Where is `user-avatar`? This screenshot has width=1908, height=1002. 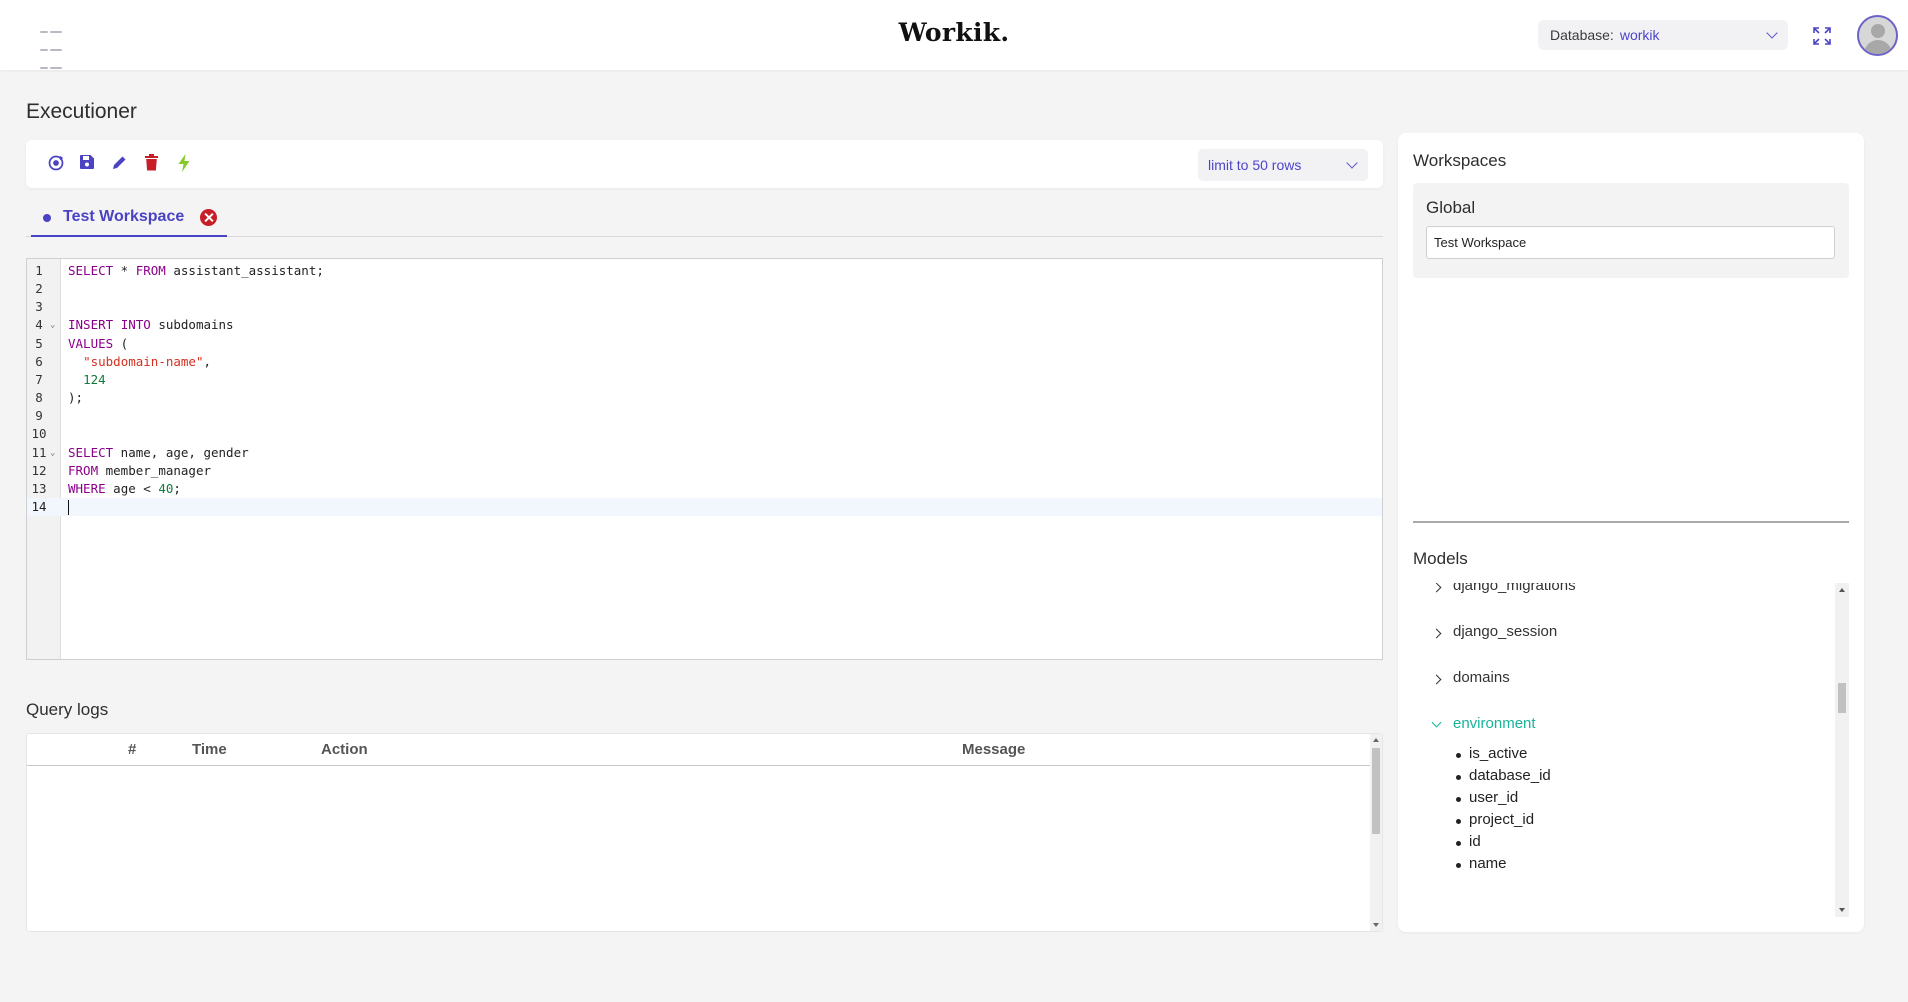
user-avatar is located at coordinates (1877, 35).